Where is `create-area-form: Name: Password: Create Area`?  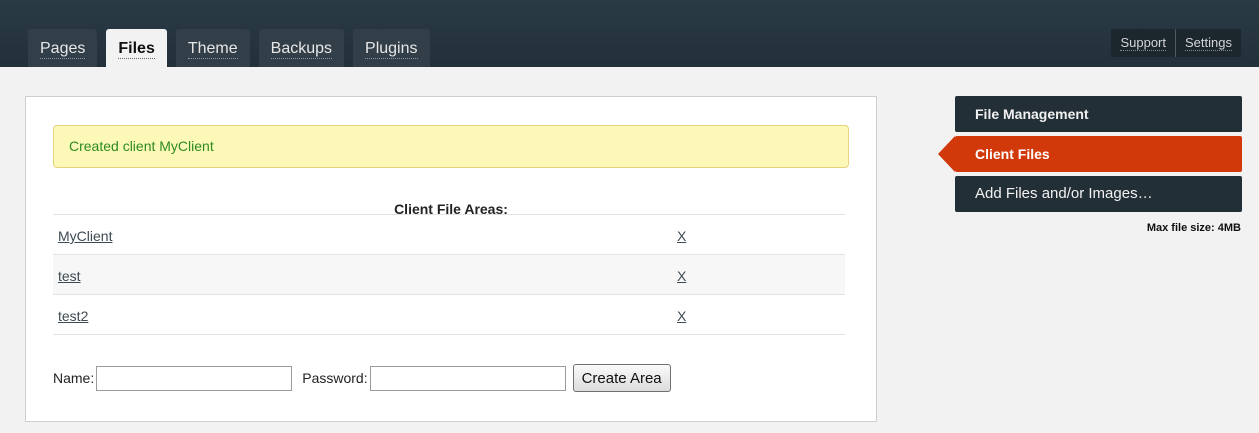
create-area-form: Name: Password: Create Area is located at coordinates (362, 378).